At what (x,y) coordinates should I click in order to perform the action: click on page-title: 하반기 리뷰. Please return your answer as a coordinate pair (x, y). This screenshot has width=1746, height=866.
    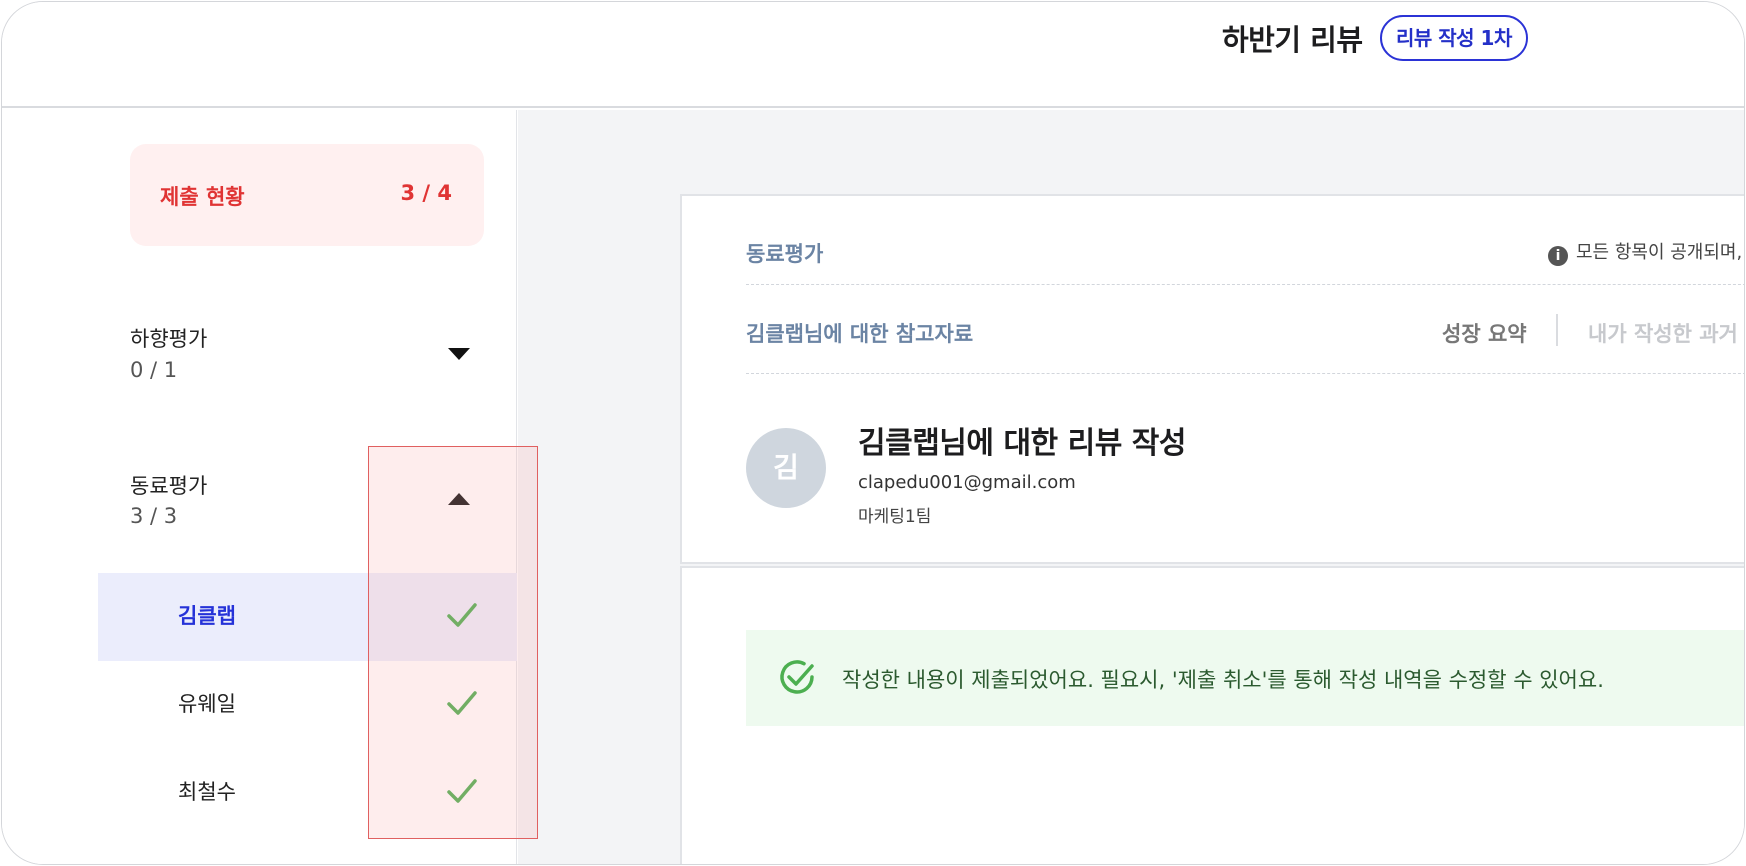
    Looking at the image, I should click on (1292, 40).